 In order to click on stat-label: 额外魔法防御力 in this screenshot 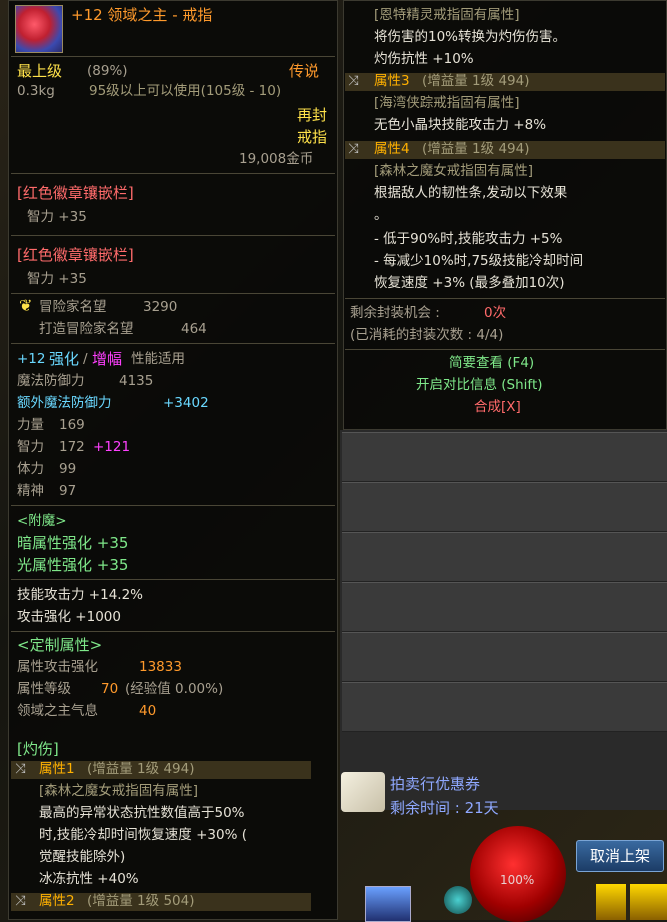, I will do `click(64, 403)`.